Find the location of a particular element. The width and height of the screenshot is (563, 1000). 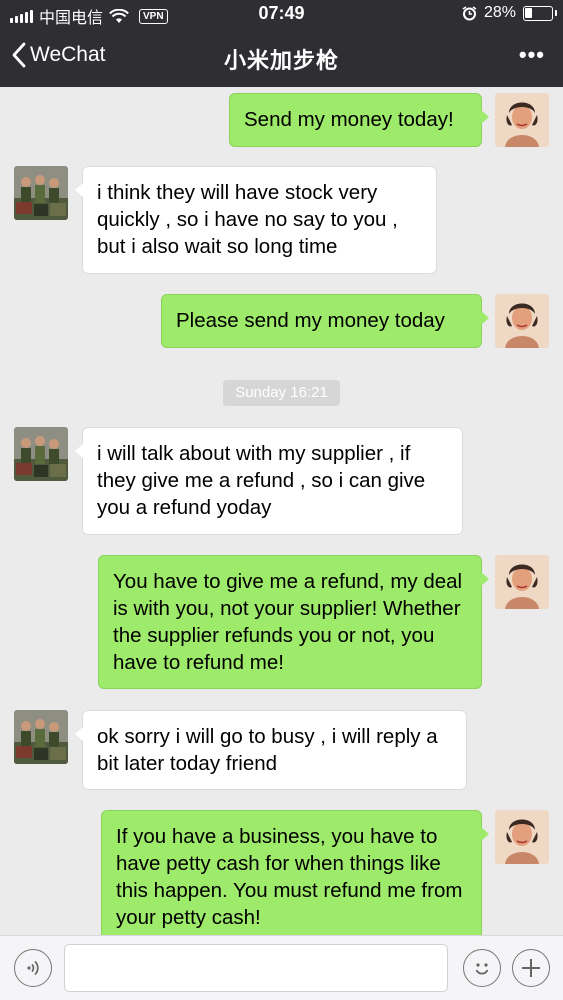

voice-icon is located at coordinates (33, 968).